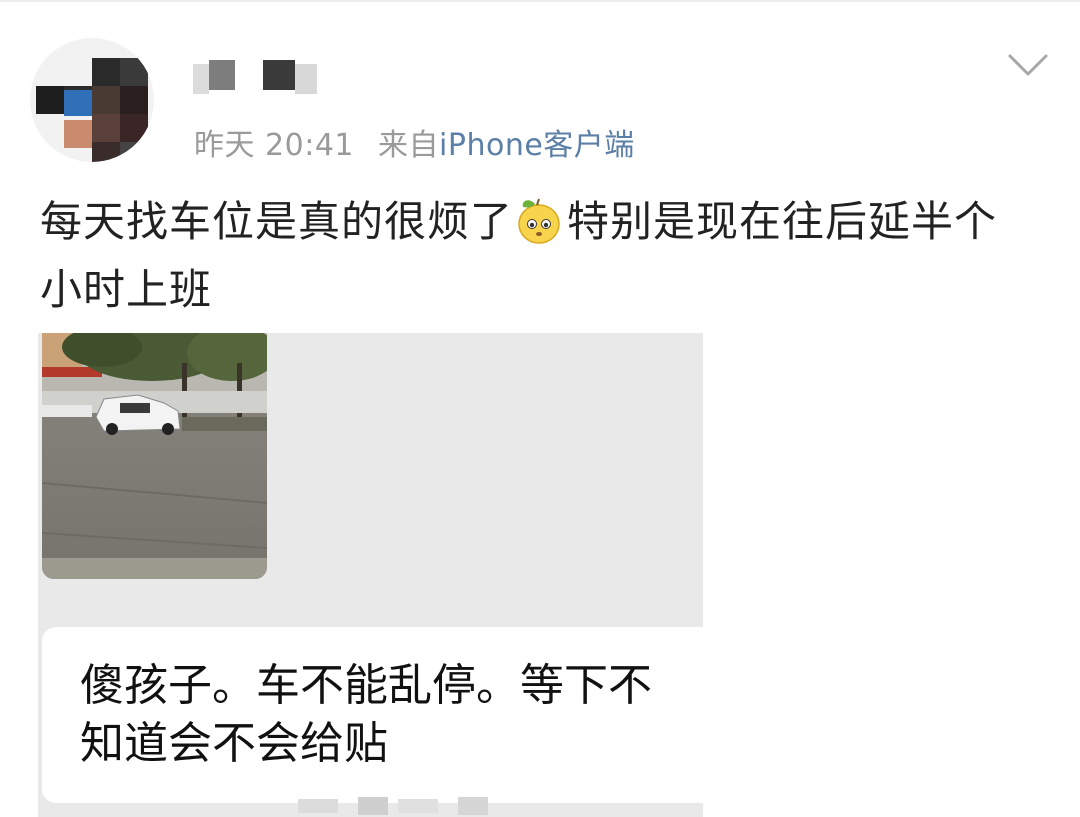  Describe the element at coordinates (1028, 65) in the screenshot. I see `chevron-down-icon` at that location.